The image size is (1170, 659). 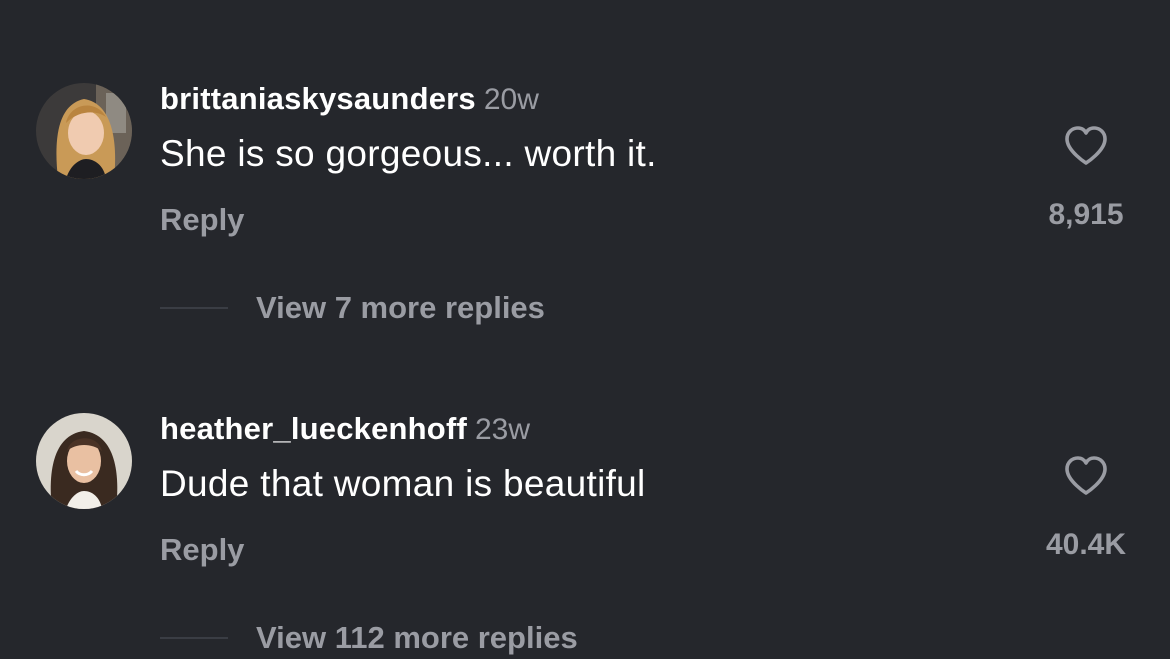 What do you see at coordinates (417, 637) in the screenshot?
I see `view-more-replies-label: View 112 more replies` at bounding box center [417, 637].